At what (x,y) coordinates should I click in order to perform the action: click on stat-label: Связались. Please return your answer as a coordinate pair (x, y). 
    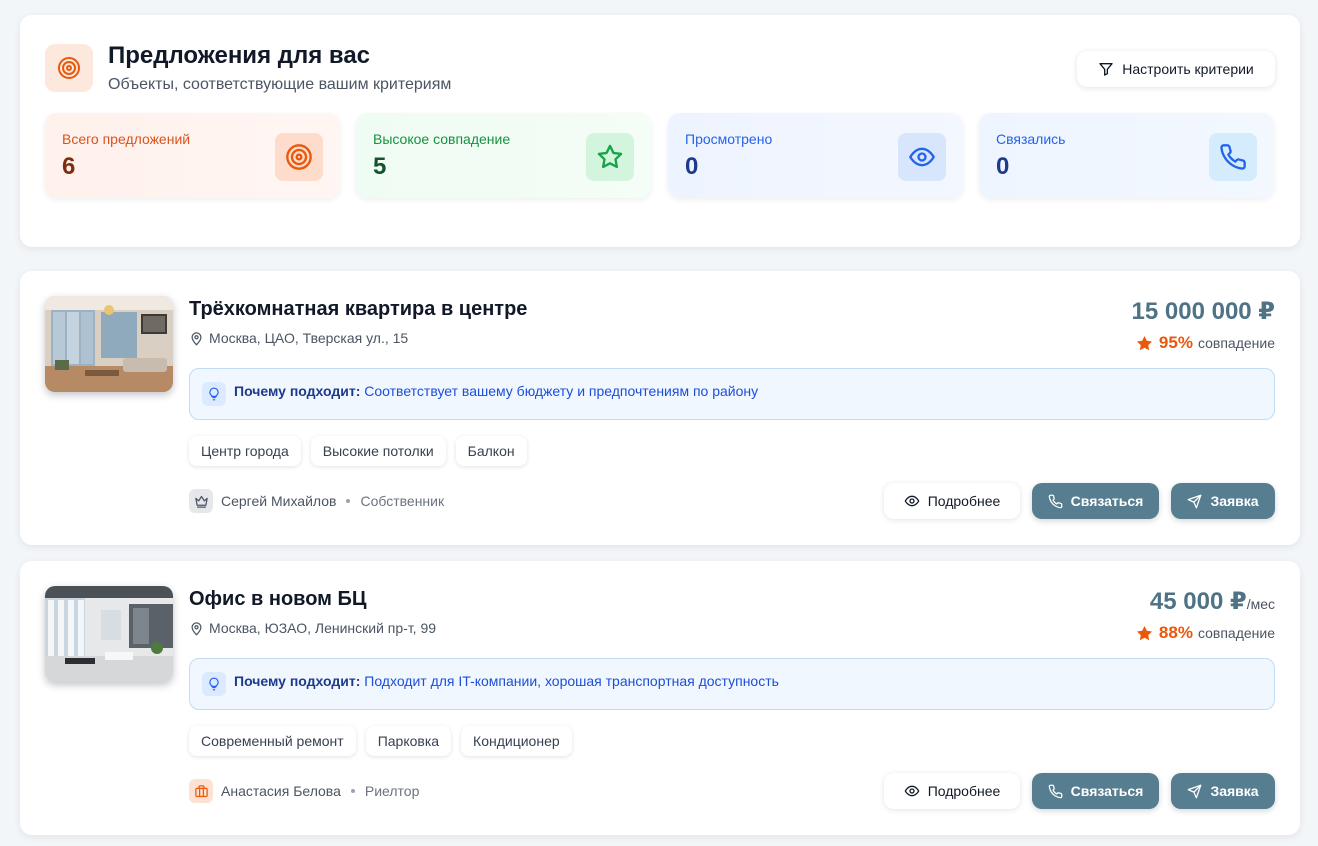
    Looking at the image, I should click on (1031, 139).